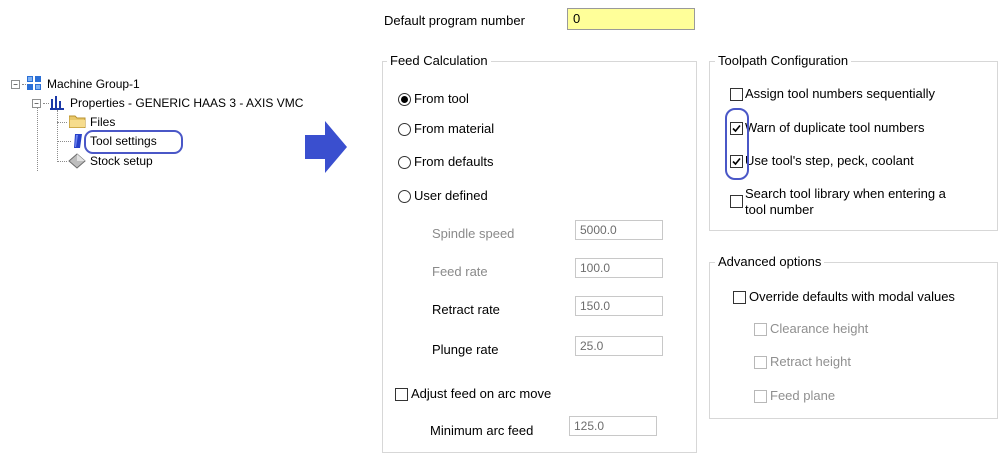  What do you see at coordinates (78, 141) in the screenshot?
I see `tool-icon` at bounding box center [78, 141].